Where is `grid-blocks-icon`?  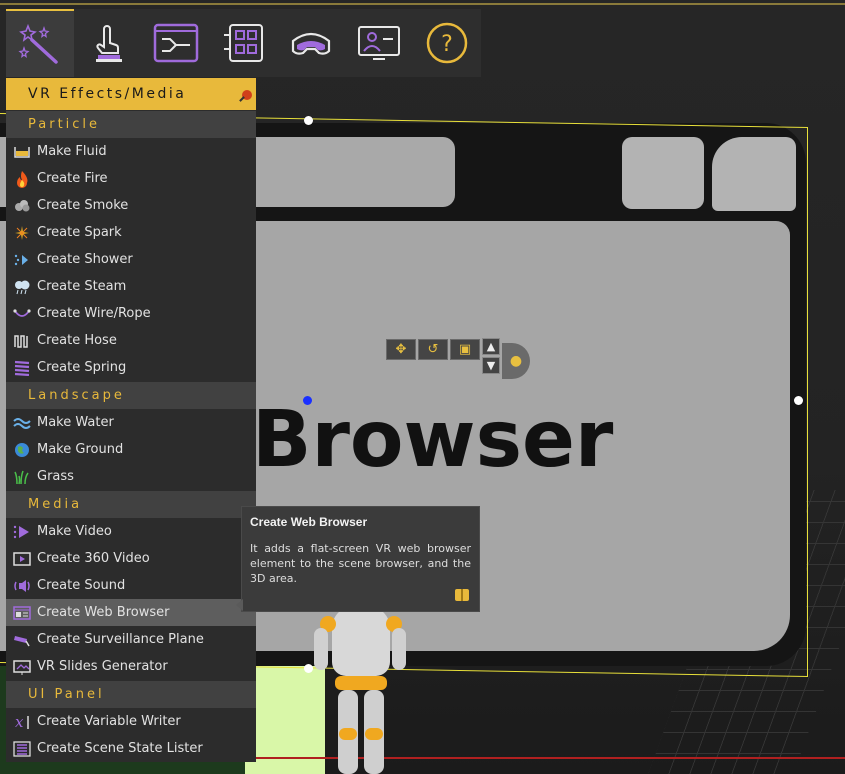
grid-blocks-icon is located at coordinates (243, 43).